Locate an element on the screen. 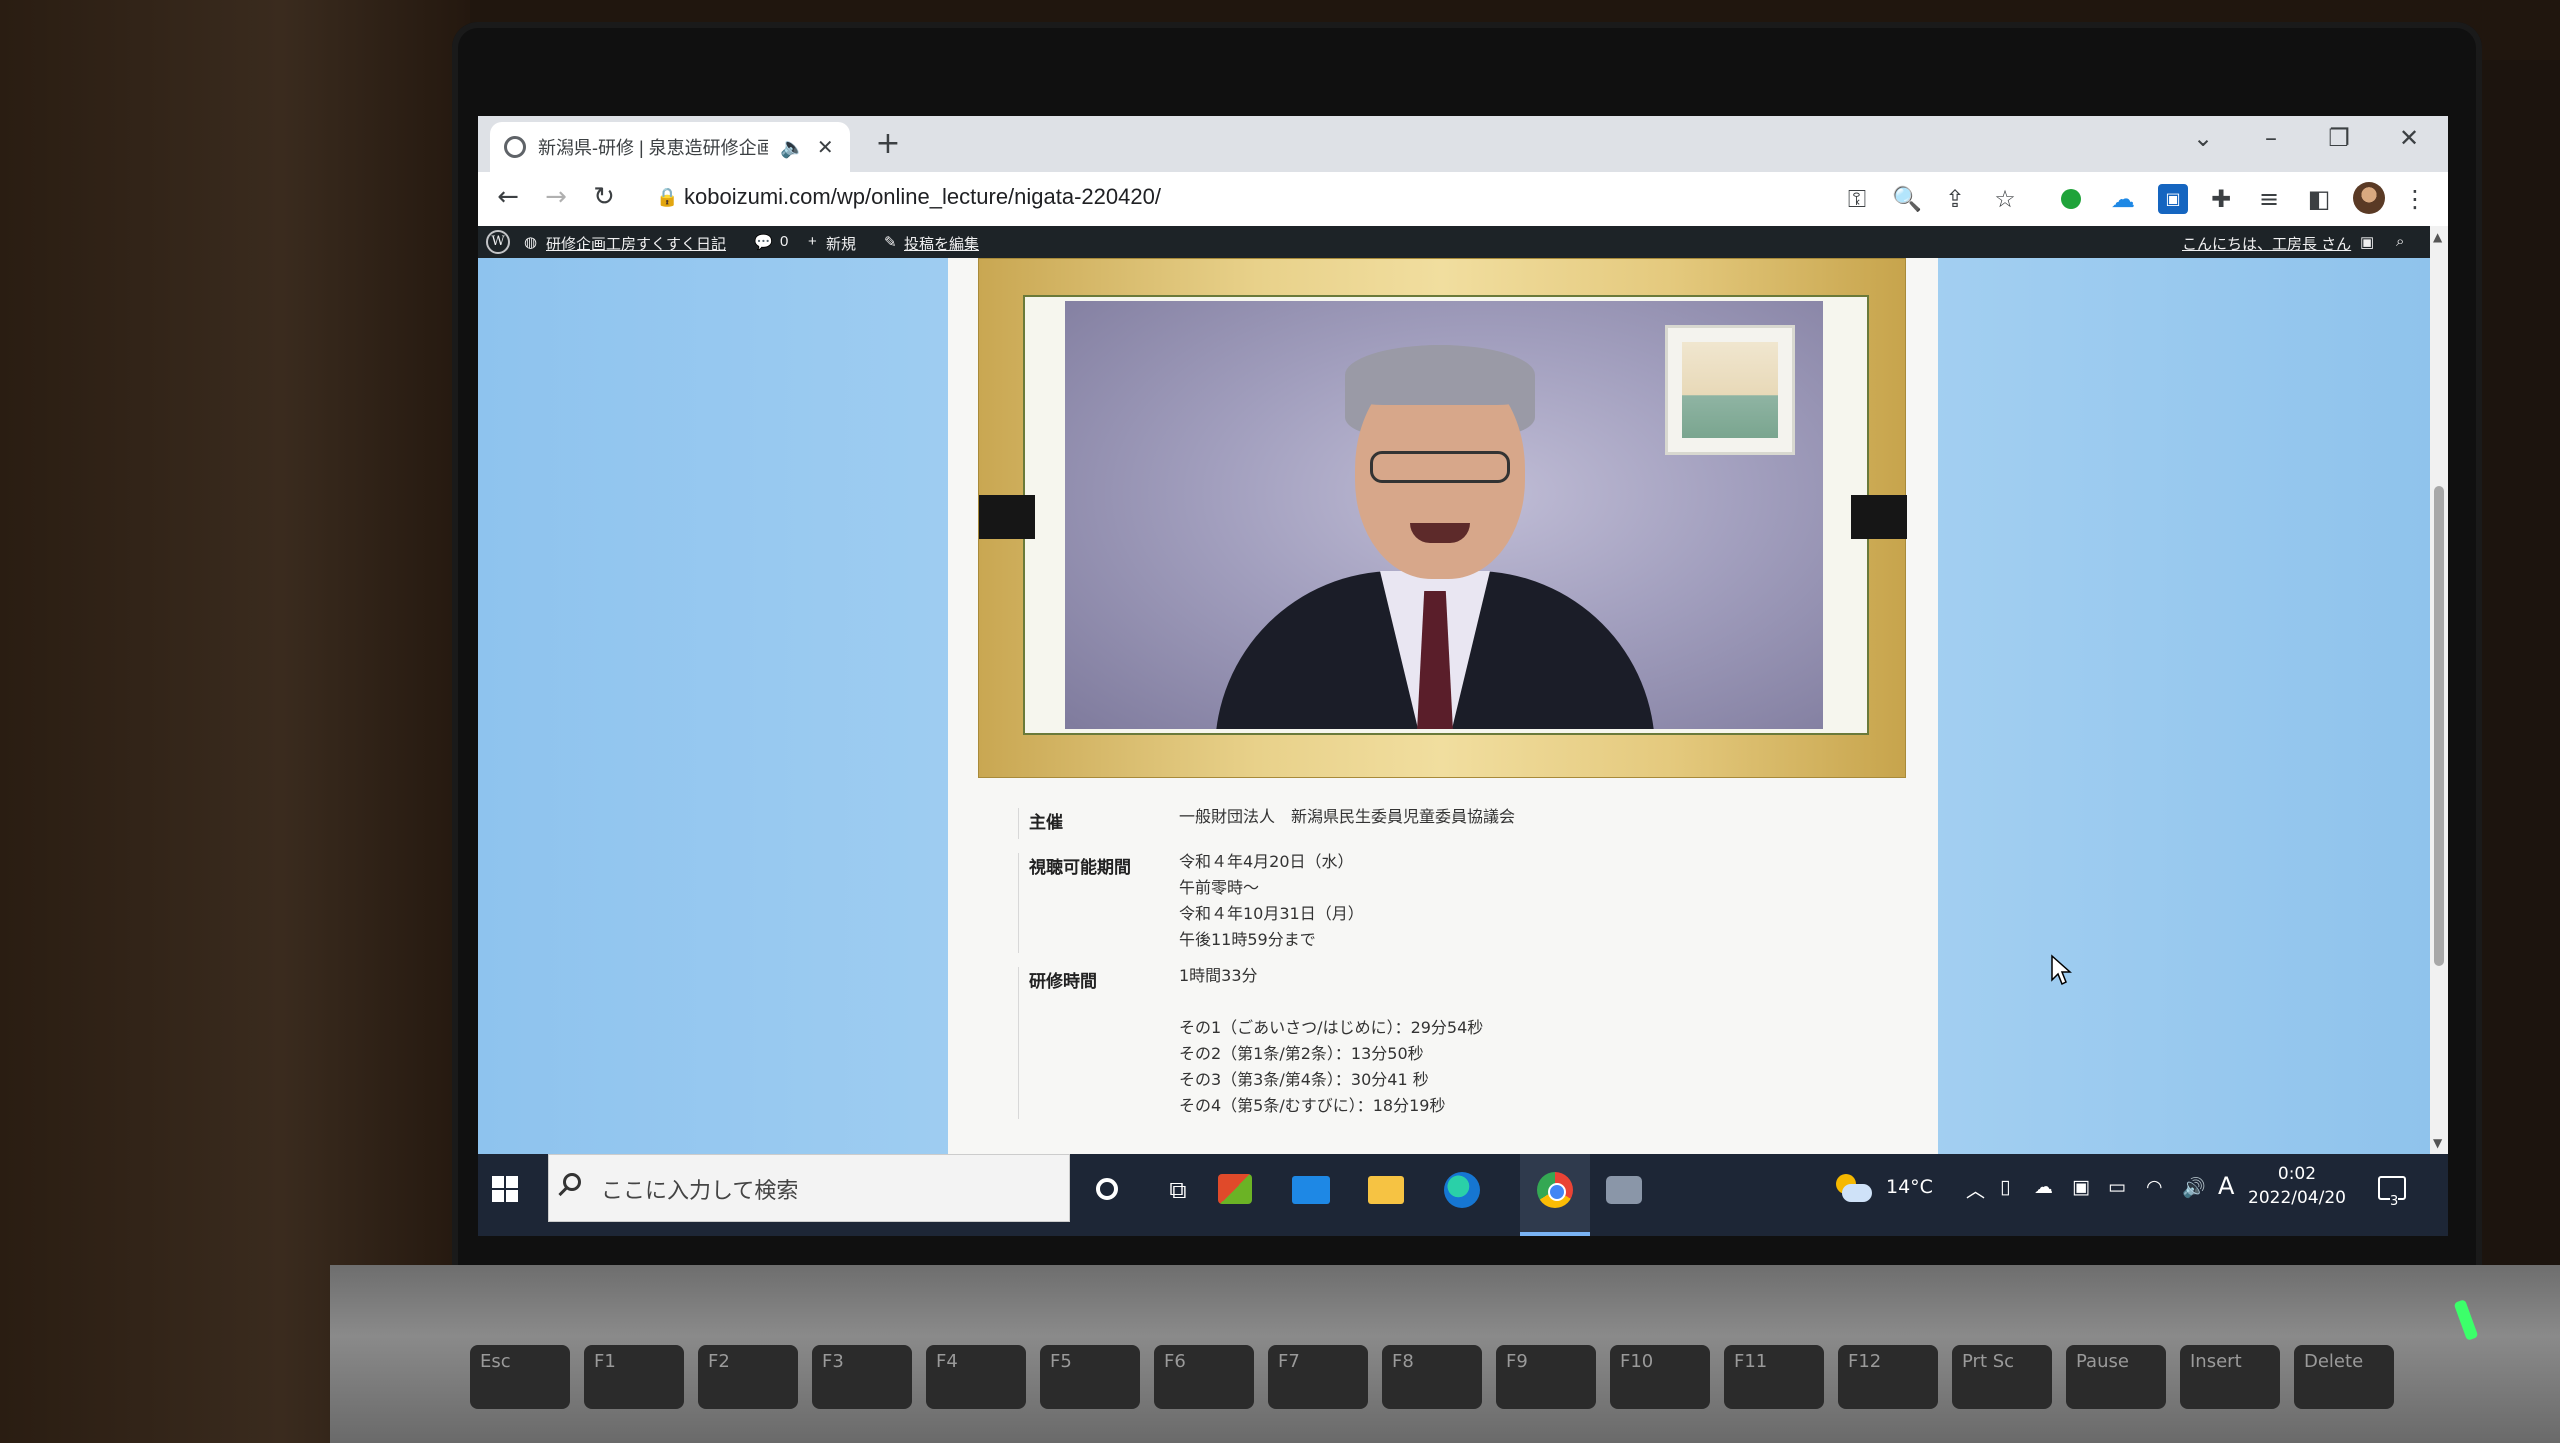  user-avatar-icon: ▣ is located at coordinates (2367, 242).